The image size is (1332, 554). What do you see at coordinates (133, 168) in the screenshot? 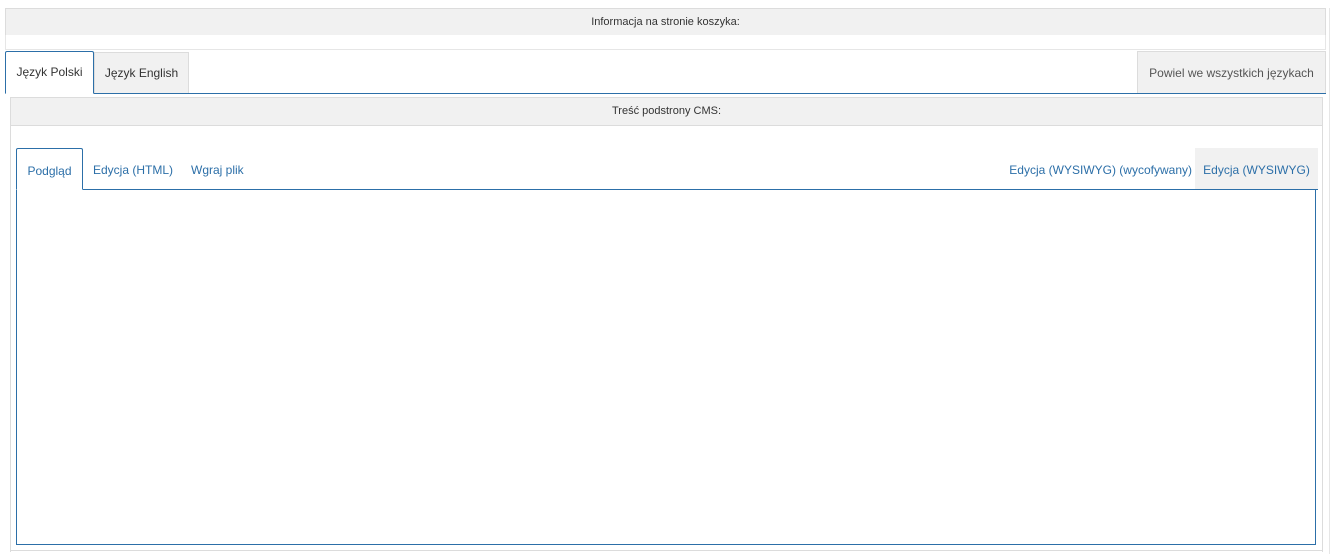
I see `tab-edit-html: Edycja (HTML)` at bounding box center [133, 168].